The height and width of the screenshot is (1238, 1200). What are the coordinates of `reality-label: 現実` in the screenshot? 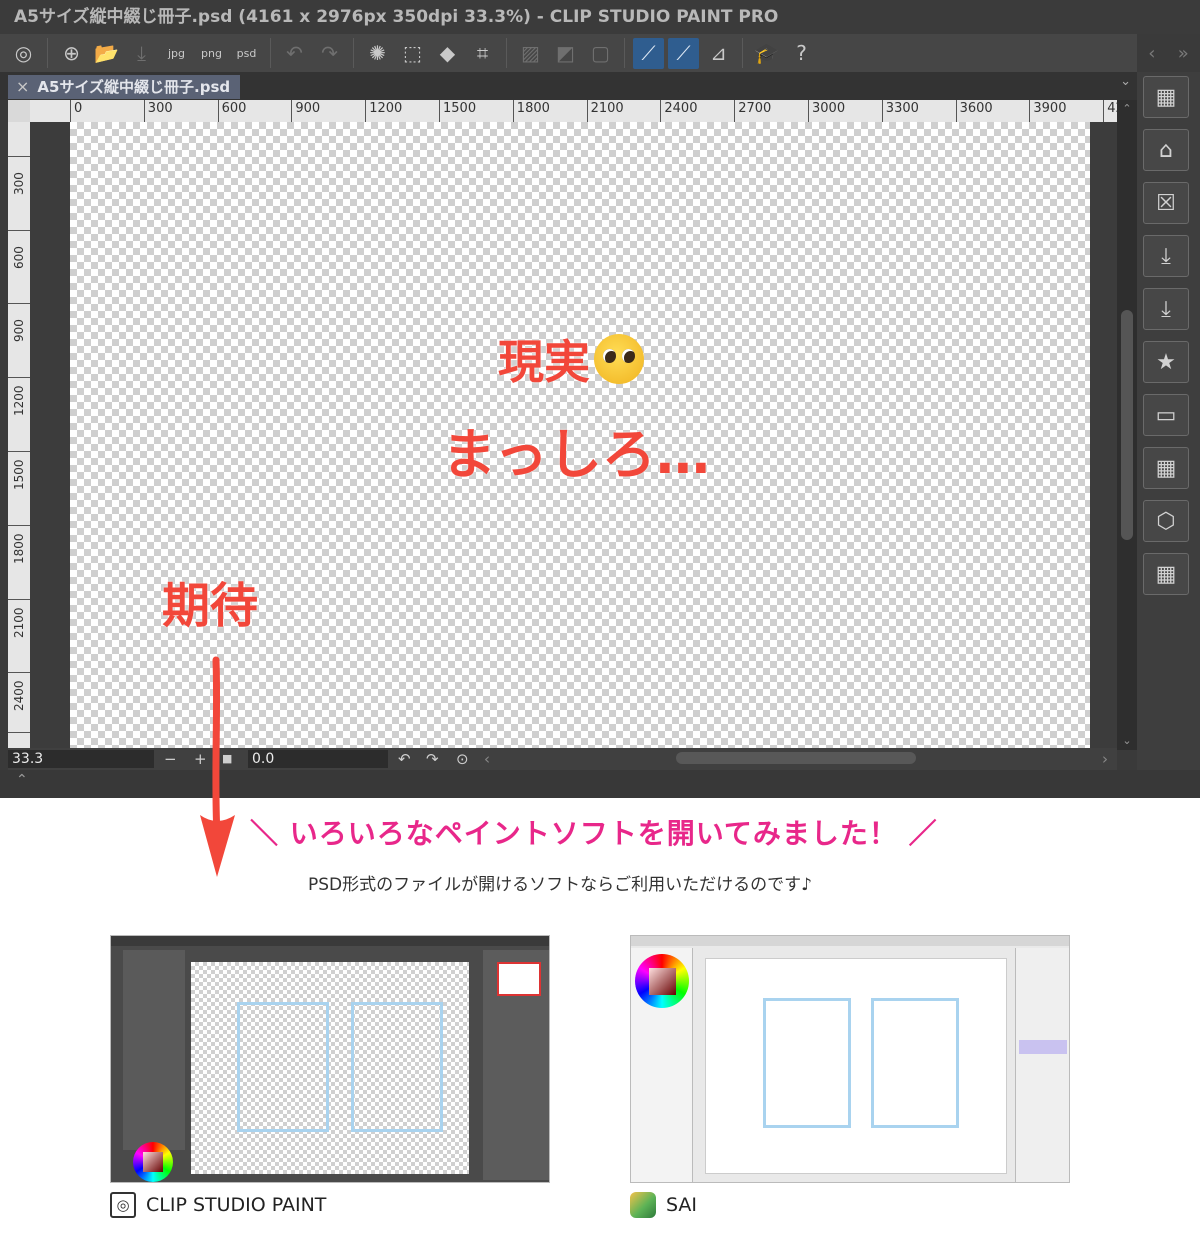 It's located at (571, 359).